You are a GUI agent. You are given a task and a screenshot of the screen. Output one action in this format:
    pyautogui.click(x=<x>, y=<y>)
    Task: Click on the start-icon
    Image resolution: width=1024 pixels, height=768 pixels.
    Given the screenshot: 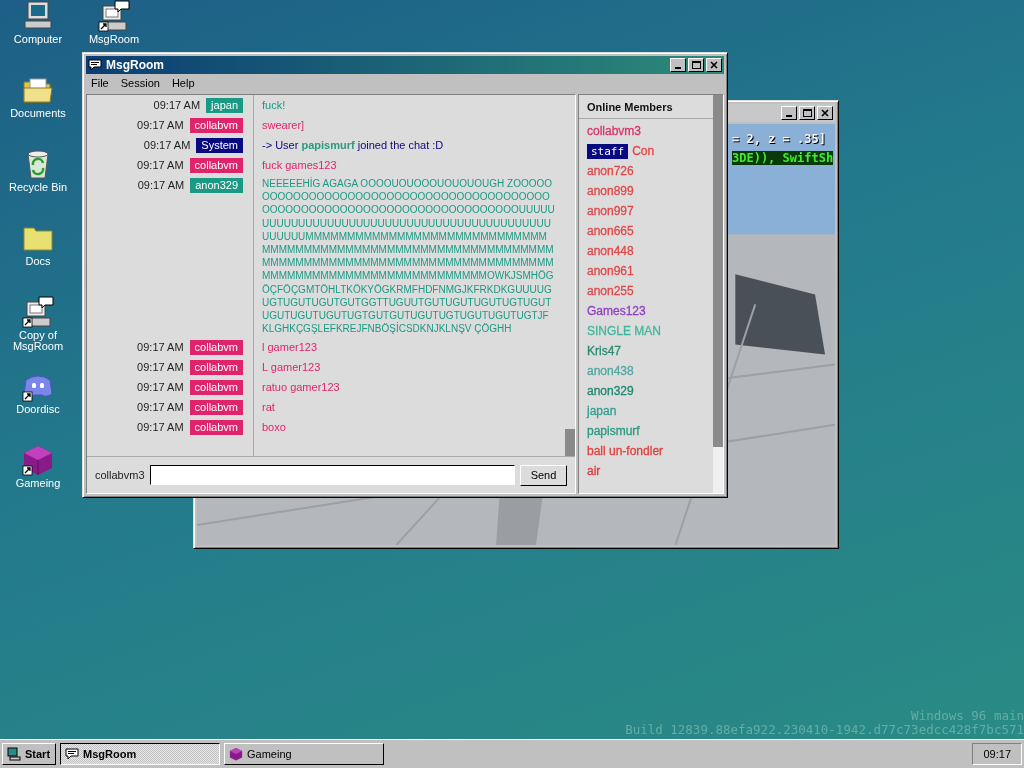 What is the action you would take?
    pyautogui.click(x=14, y=754)
    